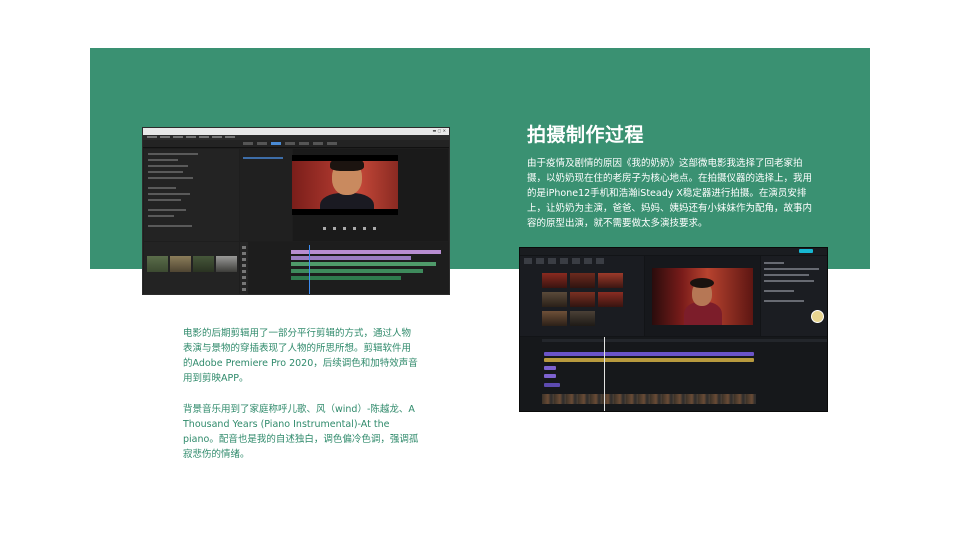 The image size is (960, 540). I want to click on timeline-ruler, so click(684, 340).